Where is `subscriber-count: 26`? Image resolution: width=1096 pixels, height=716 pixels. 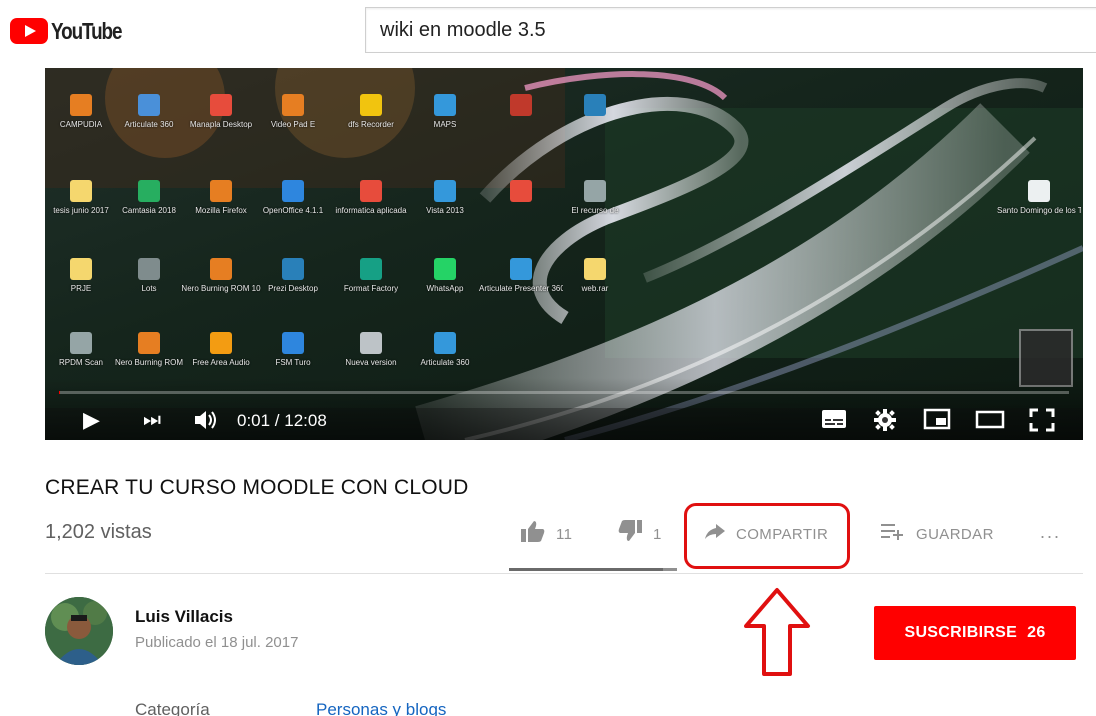 subscriber-count: 26 is located at coordinates (1036, 632).